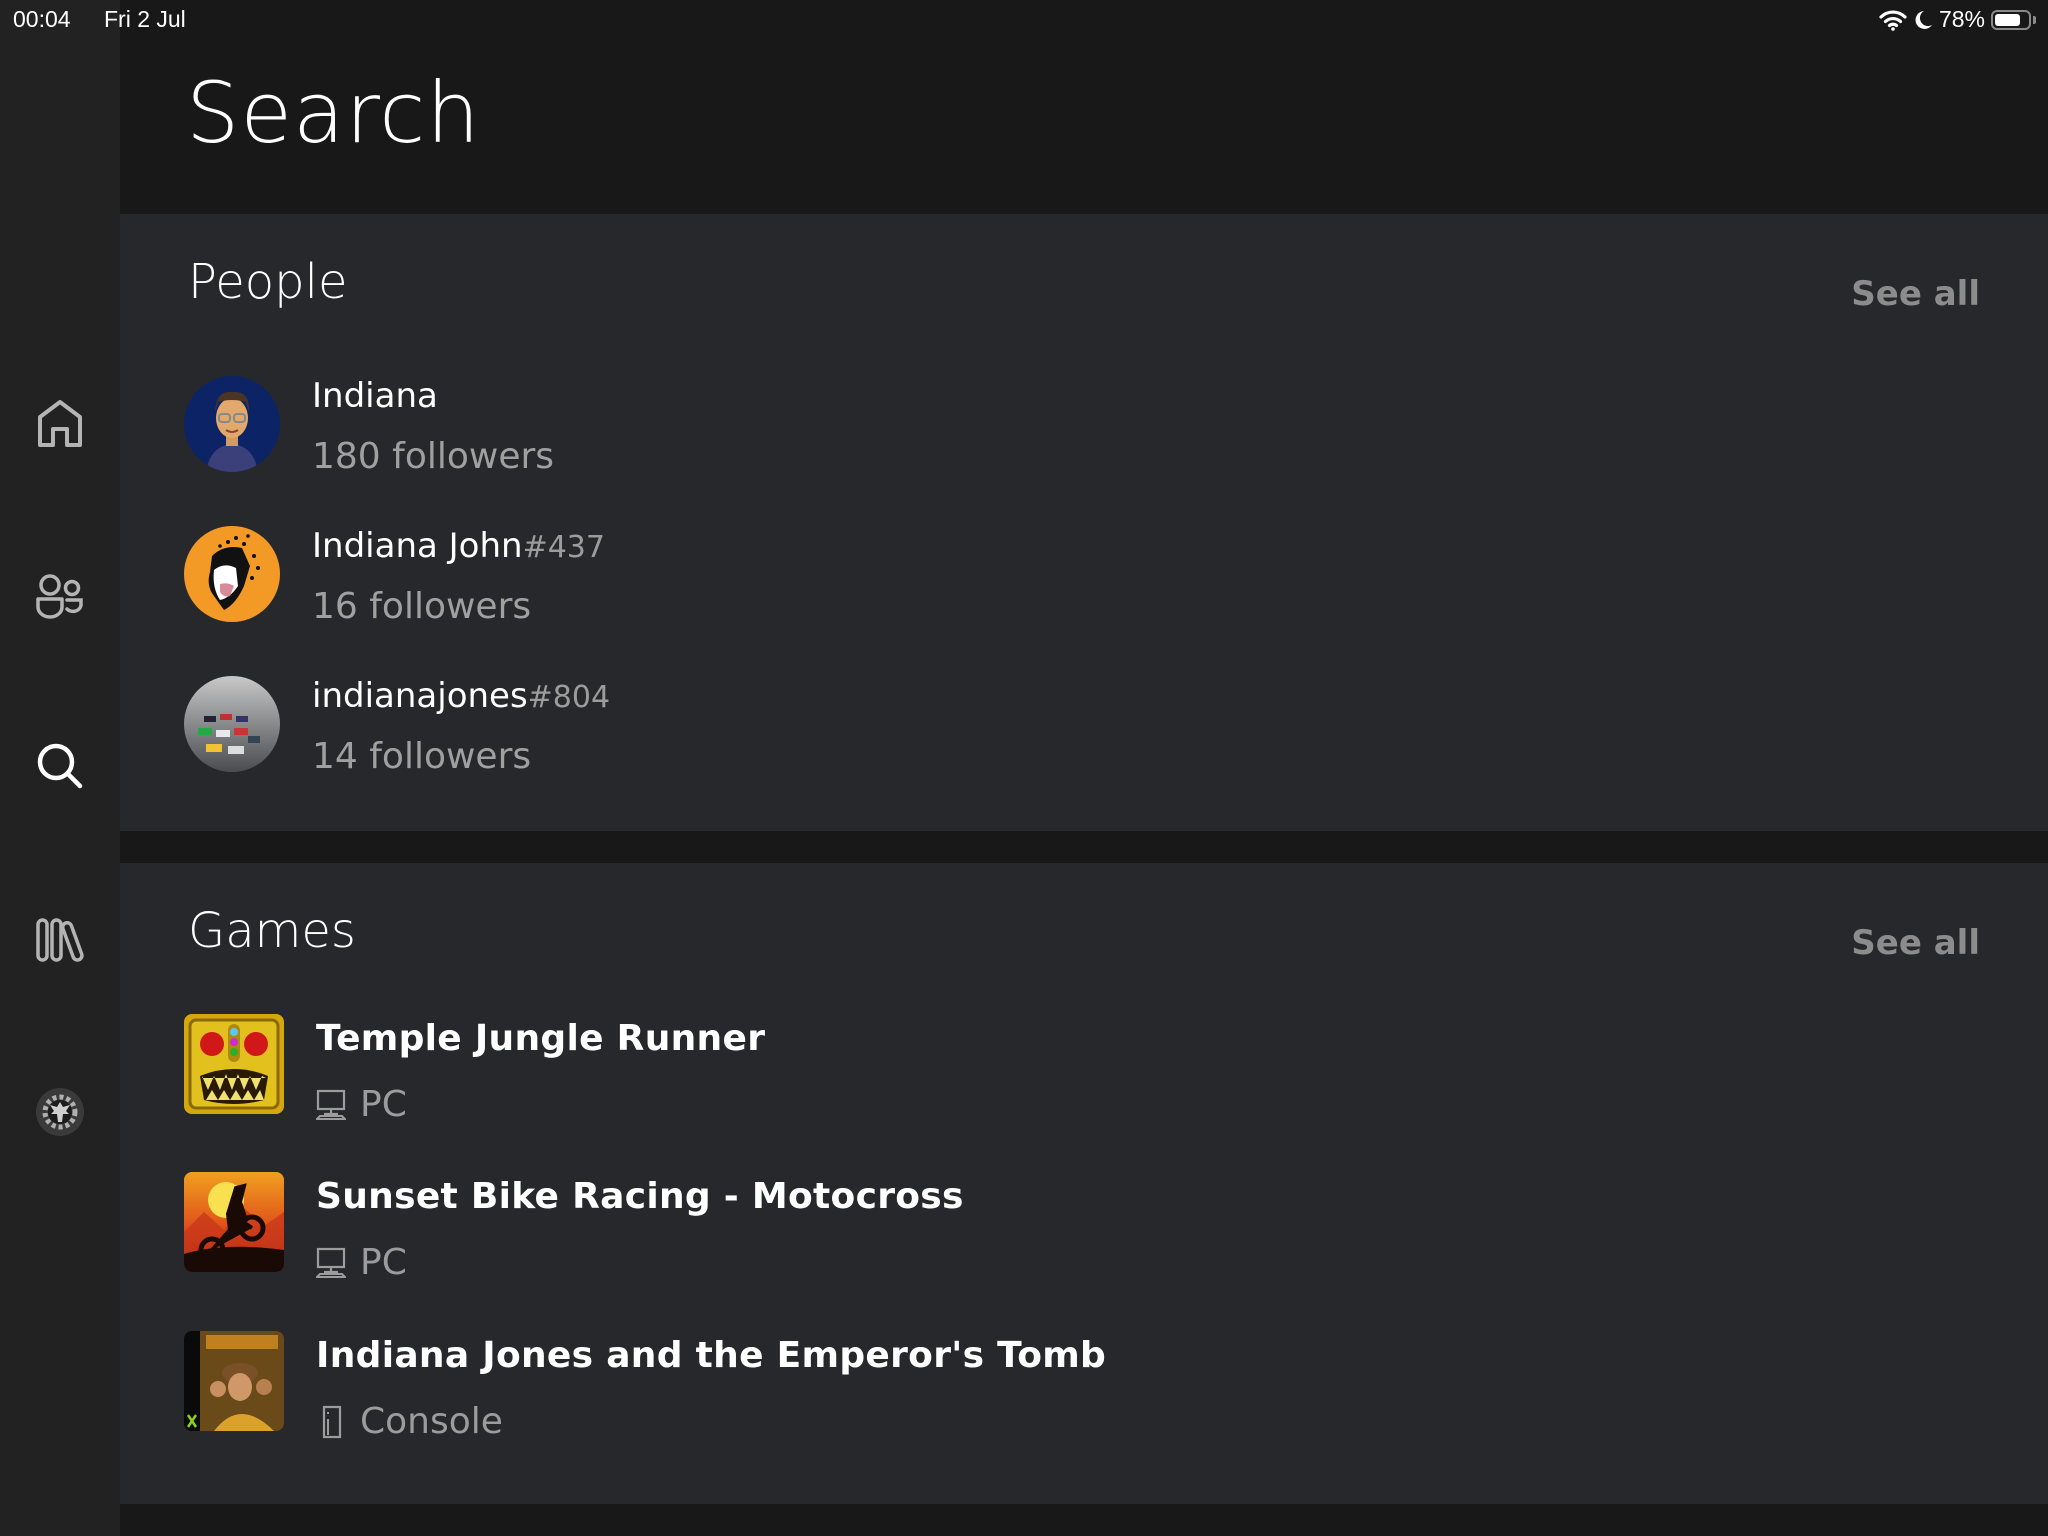  I want to click on status-date: Fri 2 Jul, so click(145, 19).